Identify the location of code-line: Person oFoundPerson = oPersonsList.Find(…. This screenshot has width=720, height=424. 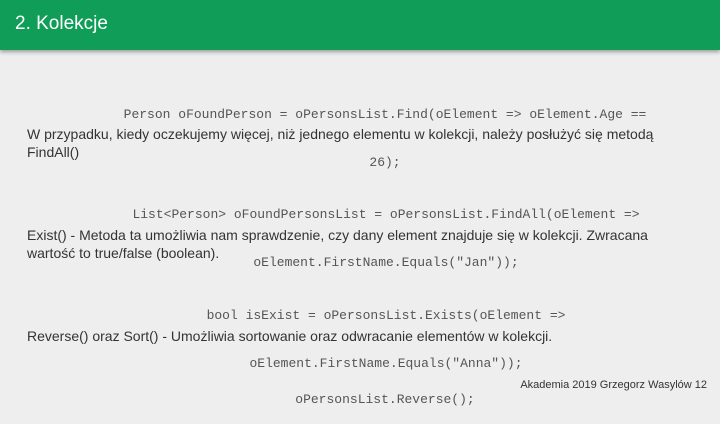
(385, 114).